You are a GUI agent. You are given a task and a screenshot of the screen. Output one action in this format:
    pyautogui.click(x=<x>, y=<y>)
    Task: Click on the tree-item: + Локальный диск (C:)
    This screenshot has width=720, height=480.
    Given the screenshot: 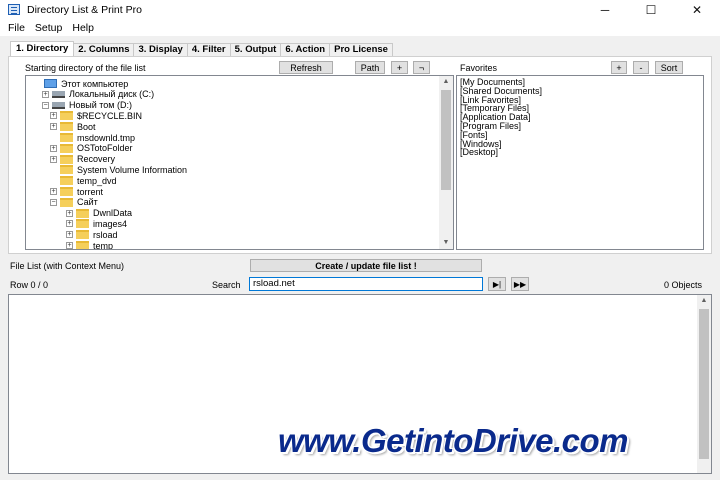 What is the action you would take?
    pyautogui.click(x=98, y=94)
    